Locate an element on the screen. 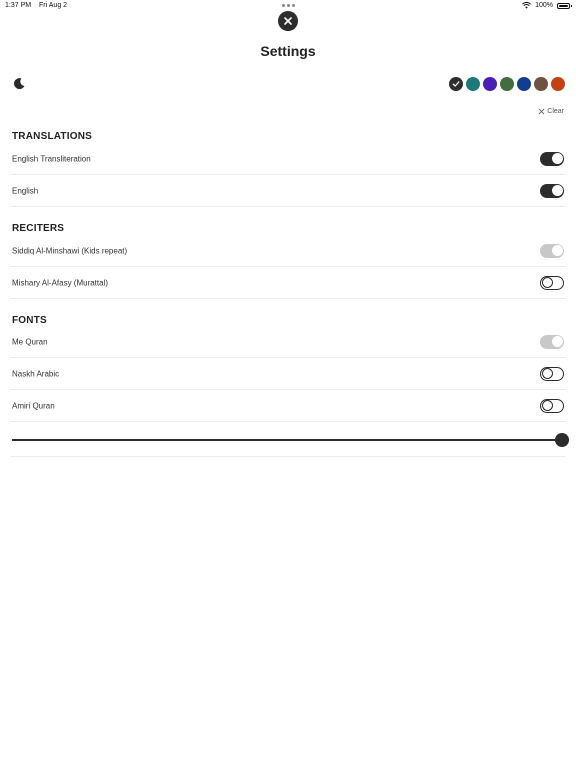 The width and height of the screenshot is (576, 768). setting-row-naskh-arabic: Naskh Arabic is located at coordinates (288, 374).